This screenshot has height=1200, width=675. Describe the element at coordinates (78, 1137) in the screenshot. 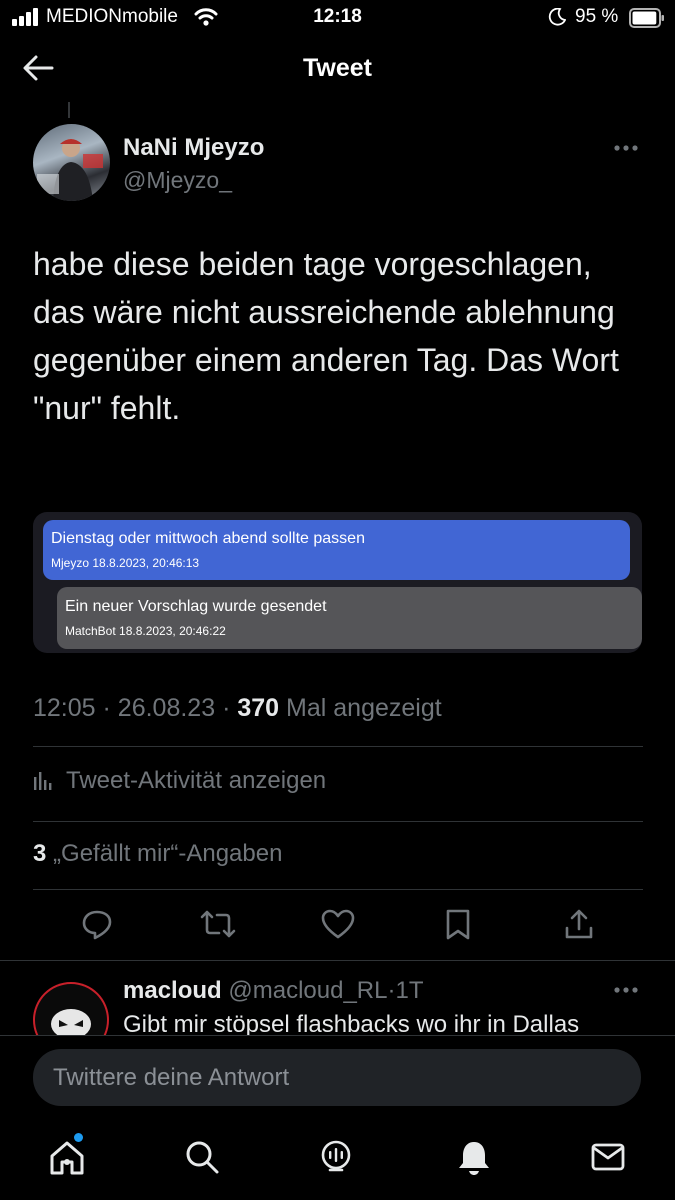

I see `home-notification-dot` at that location.